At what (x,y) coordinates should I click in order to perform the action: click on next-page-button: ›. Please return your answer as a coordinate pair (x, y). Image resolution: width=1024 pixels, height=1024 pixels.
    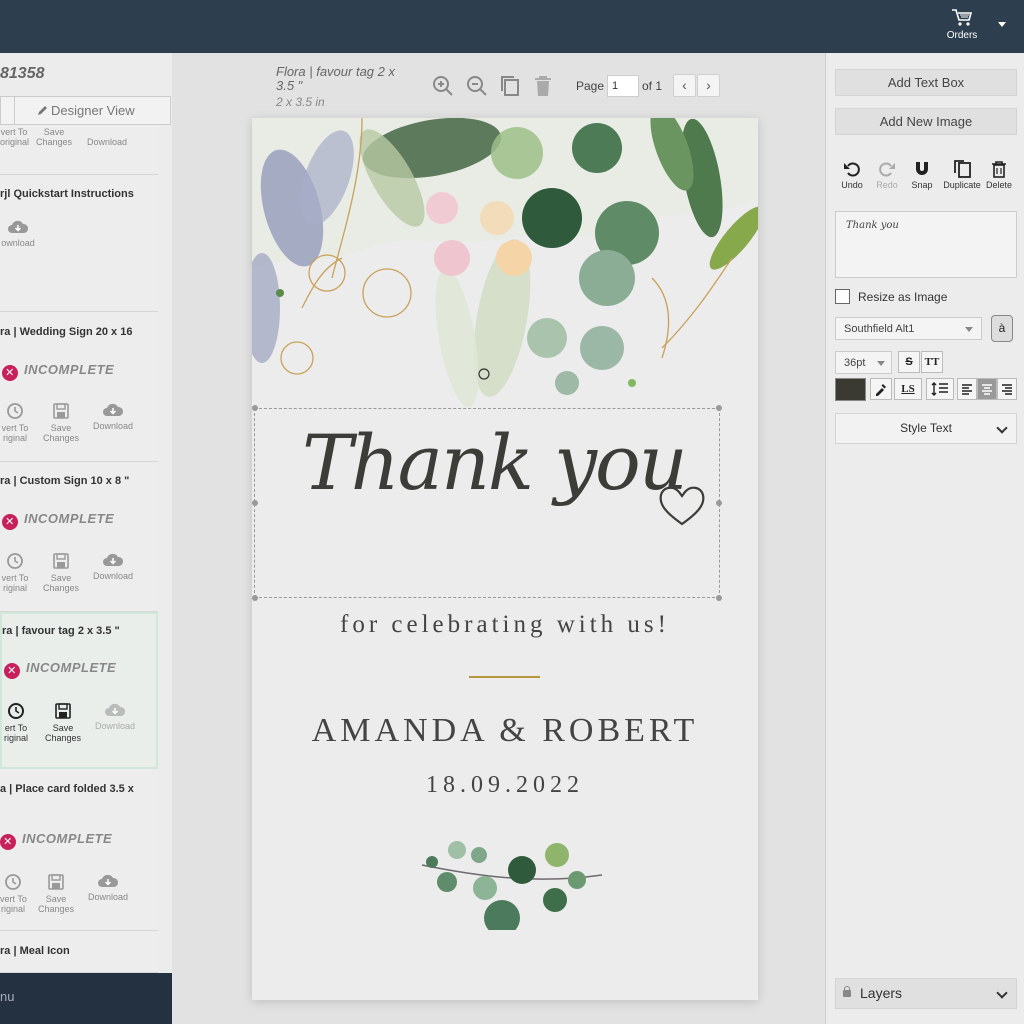
    Looking at the image, I should click on (708, 85).